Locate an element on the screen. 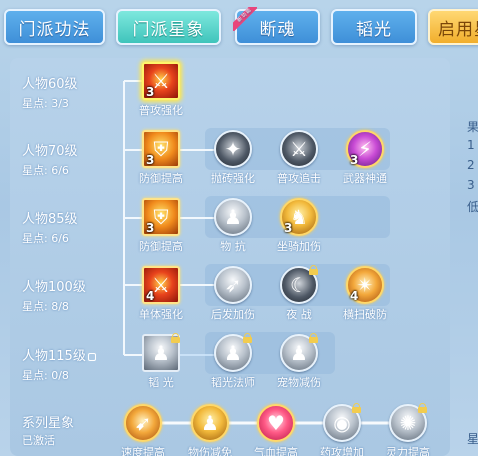  node-caption: 普攻强化 is located at coordinates (161, 110).